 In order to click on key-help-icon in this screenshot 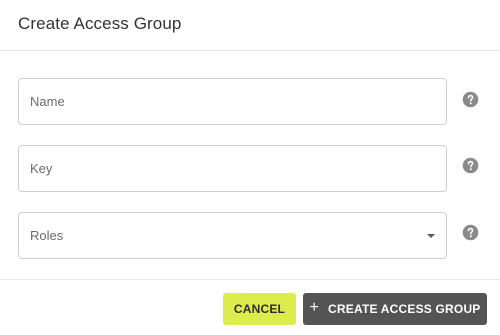, I will do `click(470, 165)`.